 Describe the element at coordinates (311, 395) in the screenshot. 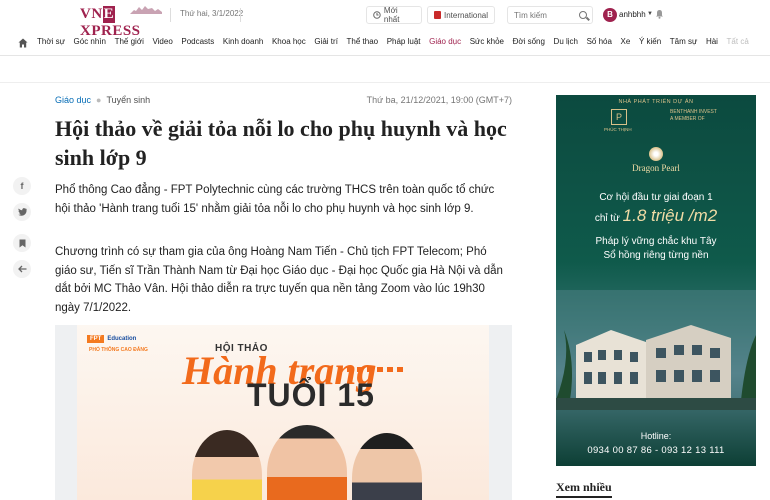

I see `event-age: TUỔI 15` at that location.